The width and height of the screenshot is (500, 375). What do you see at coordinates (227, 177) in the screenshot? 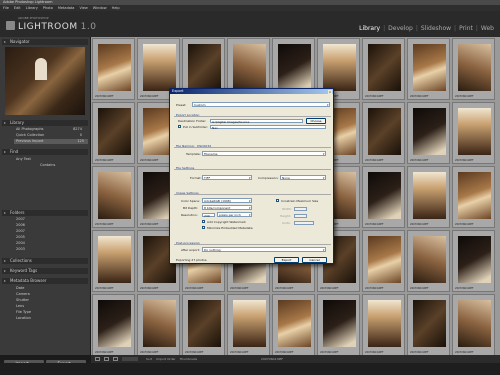
I see `format-select: TIFF` at bounding box center [227, 177].